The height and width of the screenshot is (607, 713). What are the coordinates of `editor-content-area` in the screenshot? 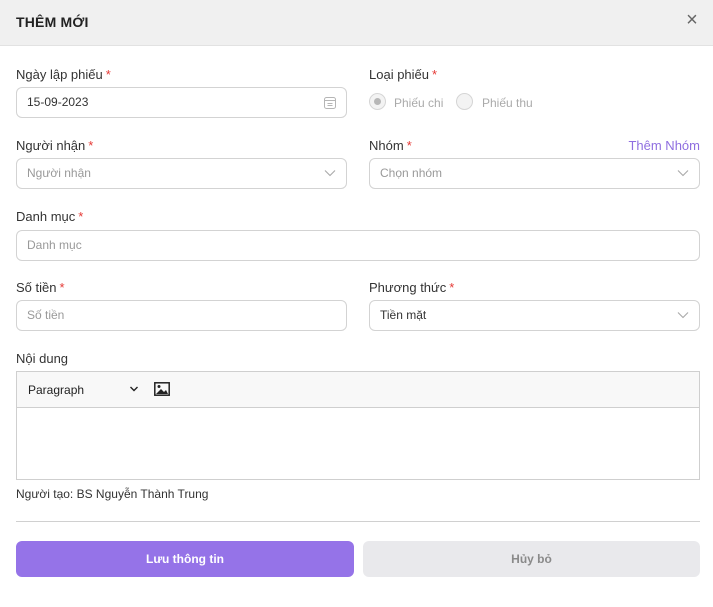 It's located at (358, 443).